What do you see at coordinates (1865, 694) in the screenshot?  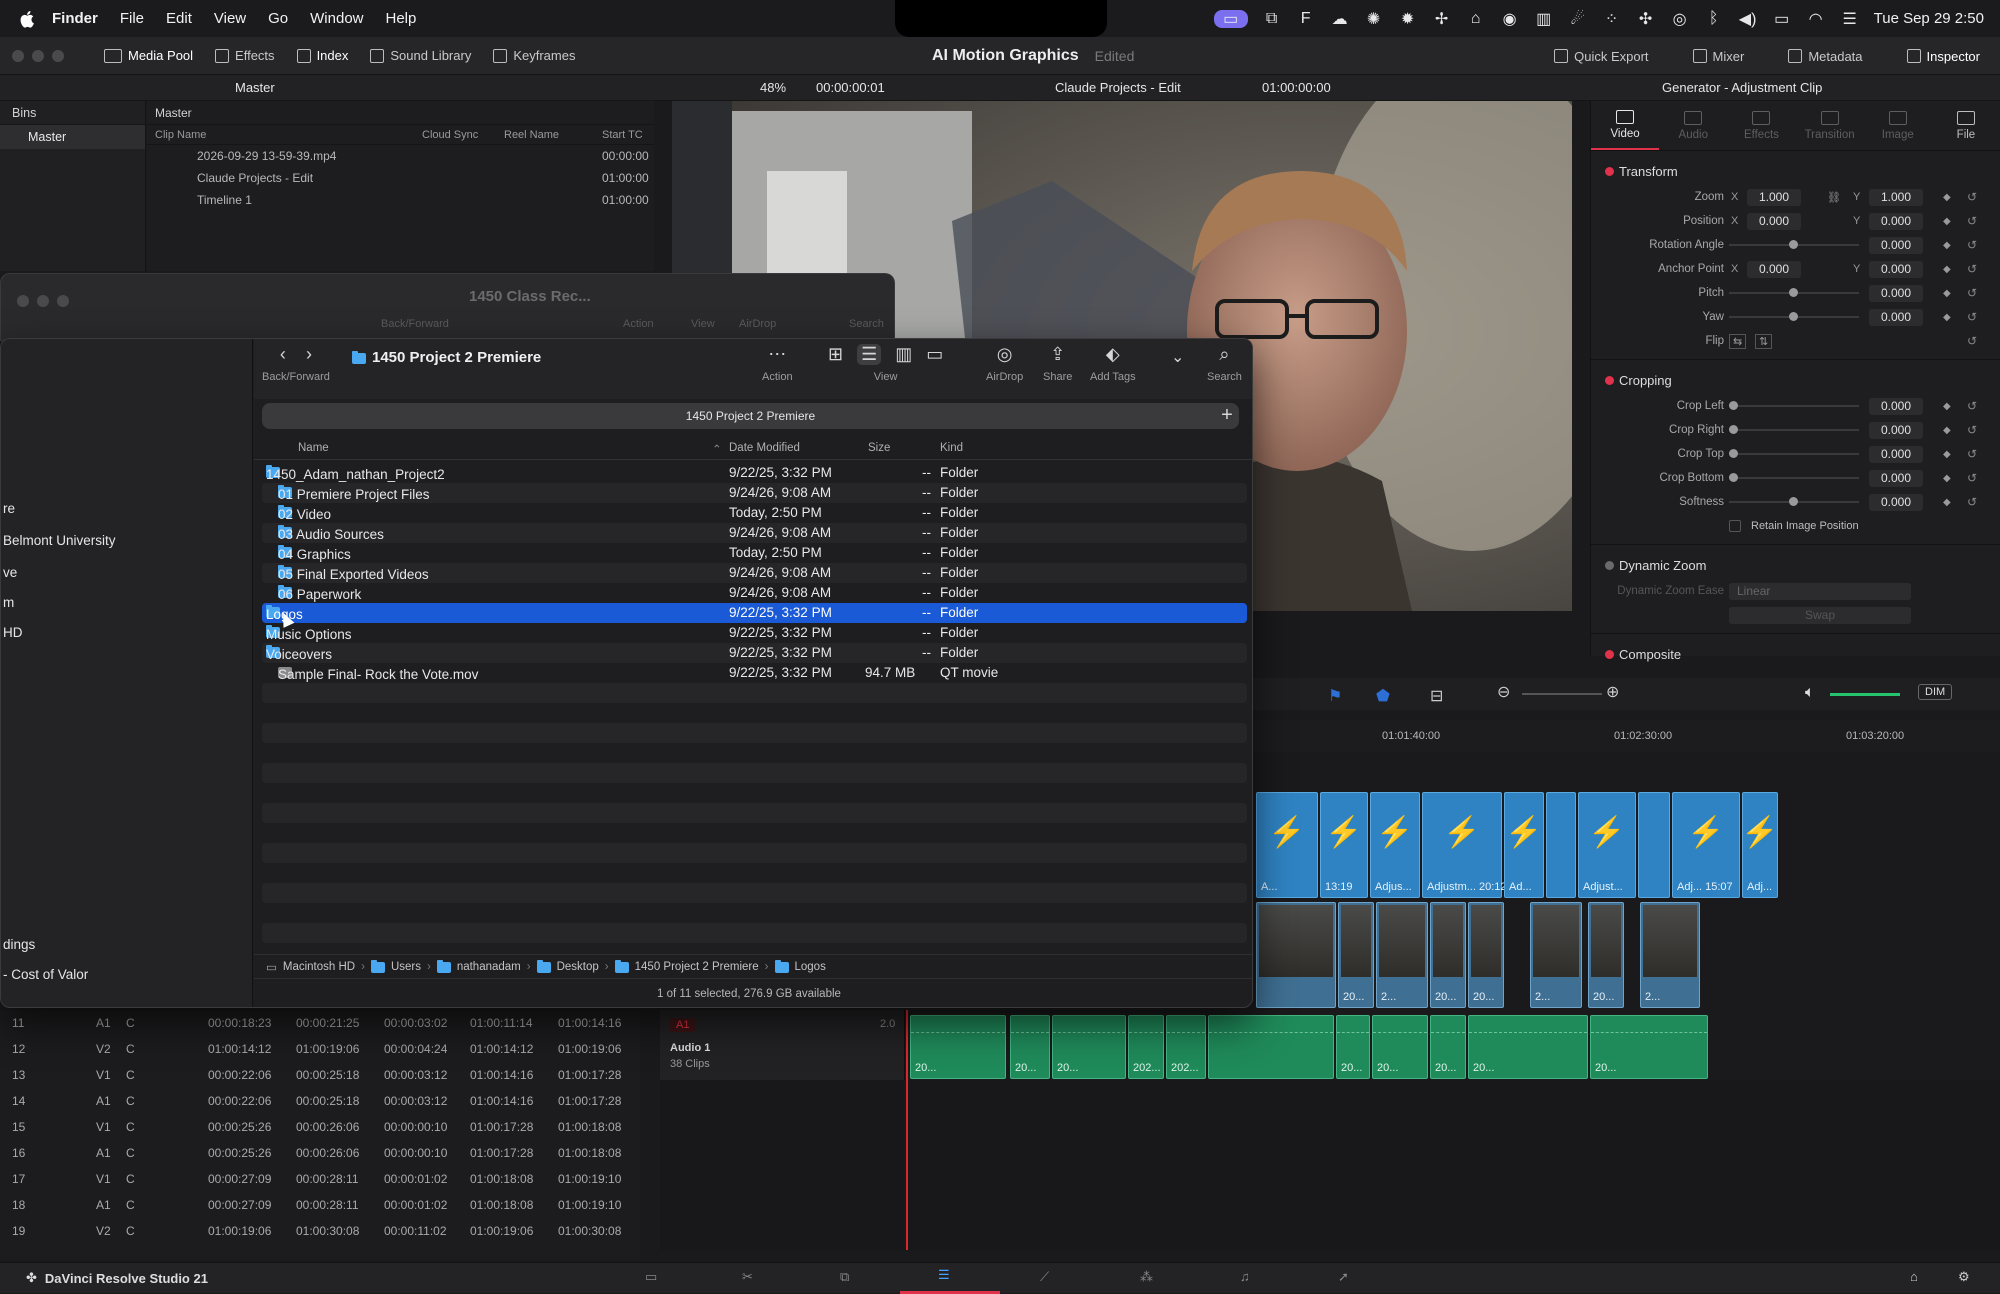 I see `volume-slider` at bounding box center [1865, 694].